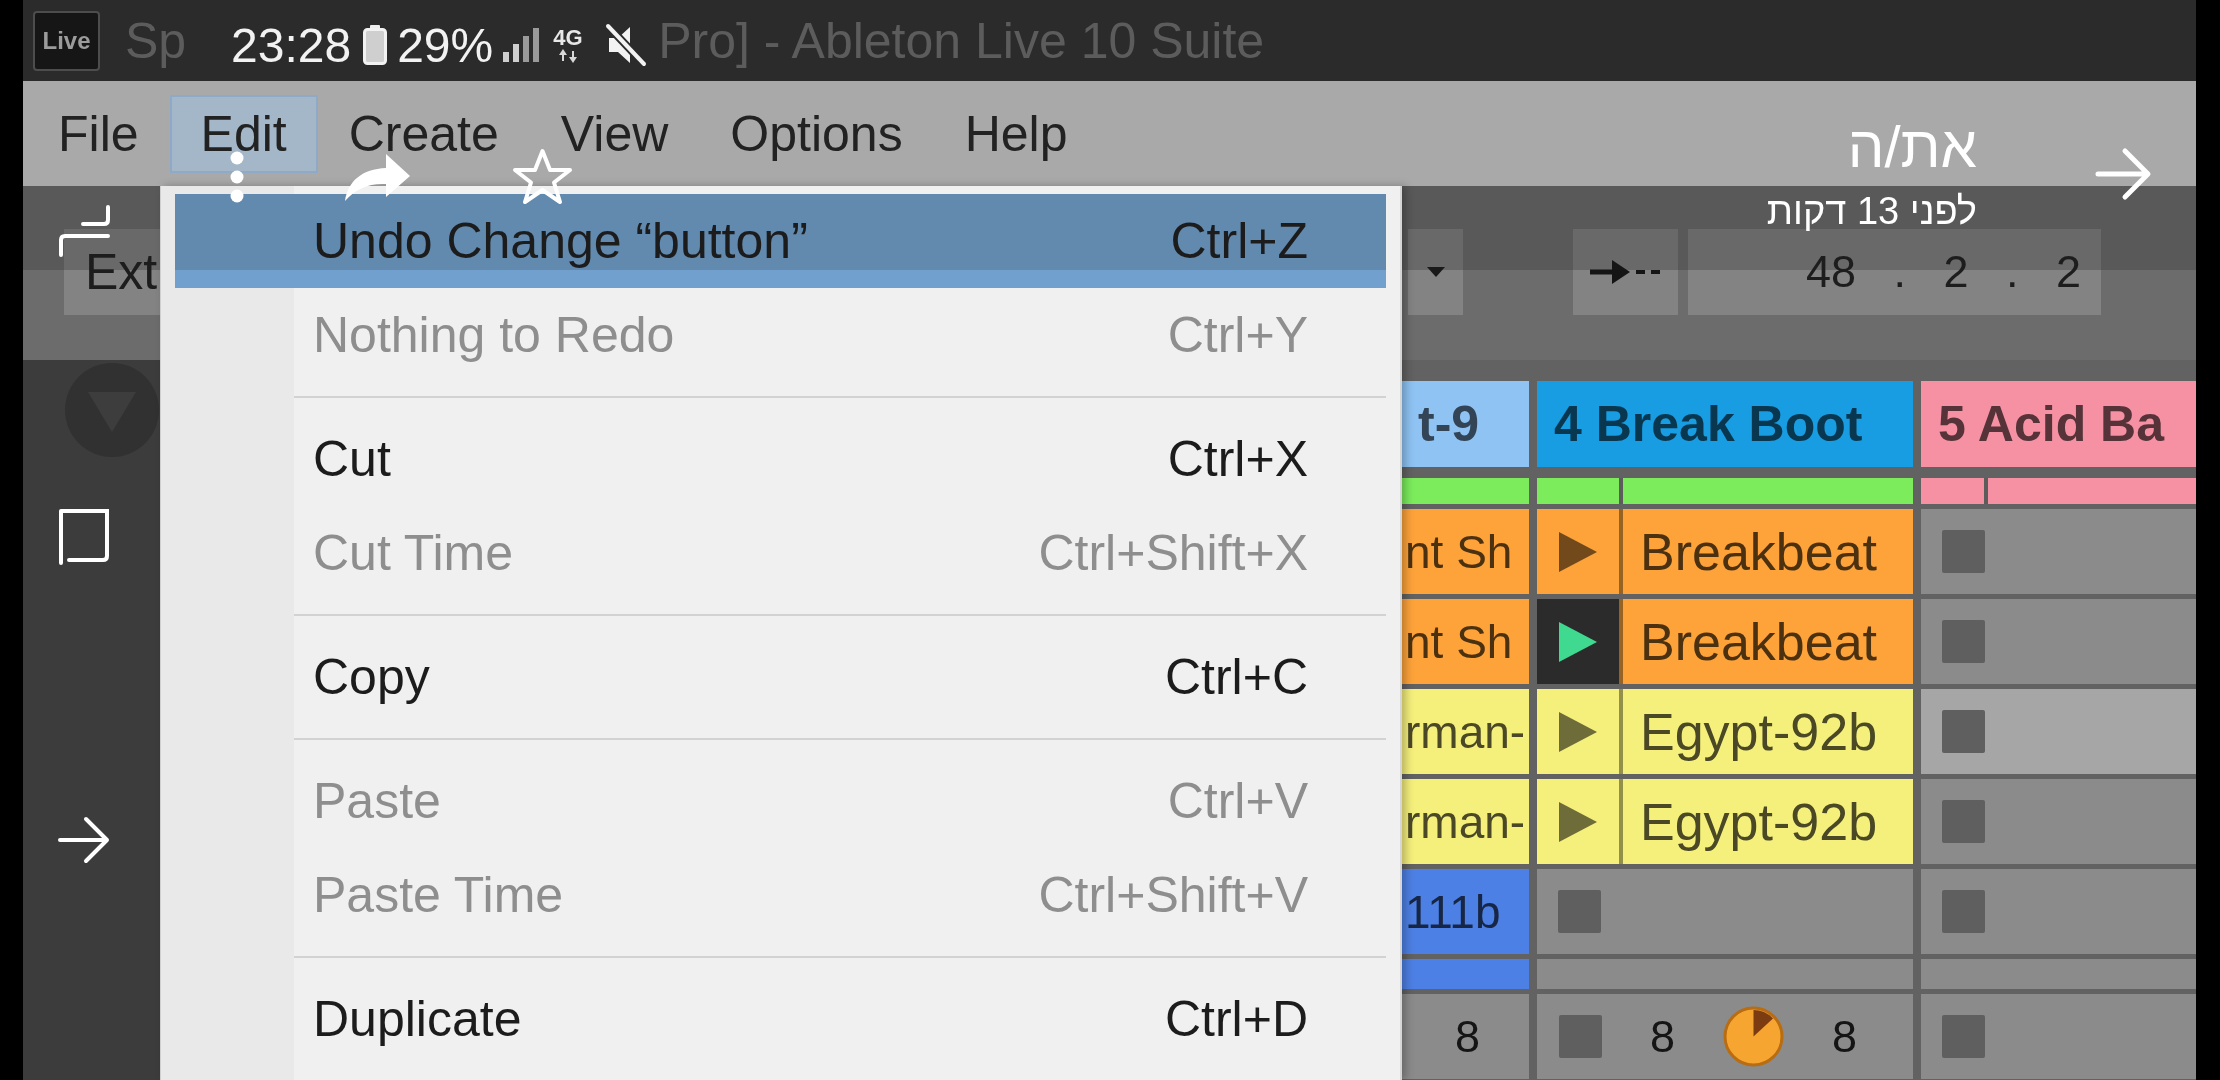 The width and height of the screenshot is (2220, 1080). I want to click on curved-arrow-icon, so click(377, 176).